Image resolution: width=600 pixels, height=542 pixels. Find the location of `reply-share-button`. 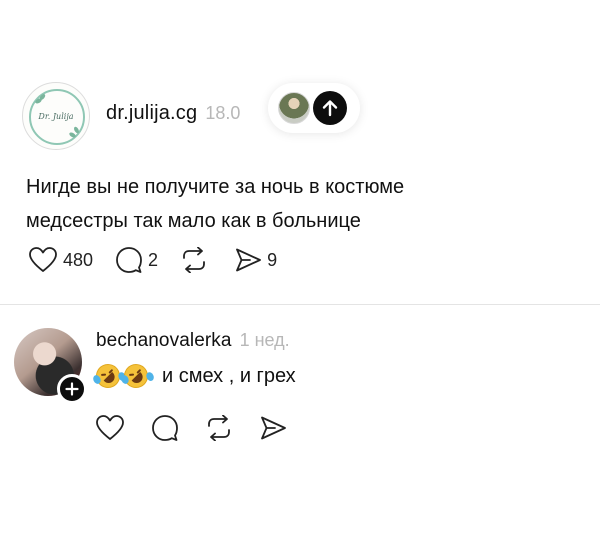

reply-share-button is located at coordinates (273, 428).